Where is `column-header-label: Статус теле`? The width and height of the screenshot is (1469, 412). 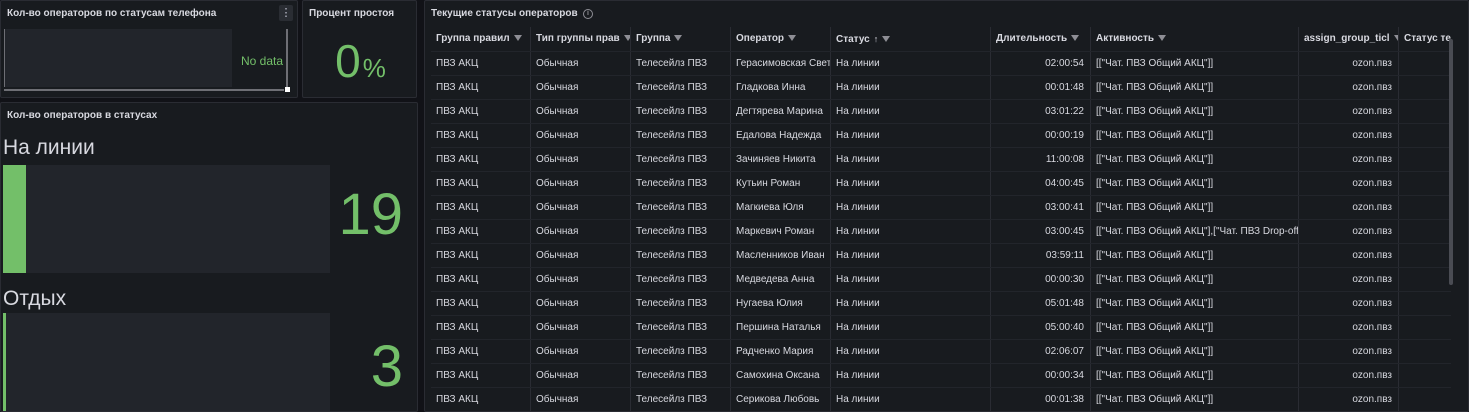
column-header-label: Статус теле is located at coordinates (1427, 38).